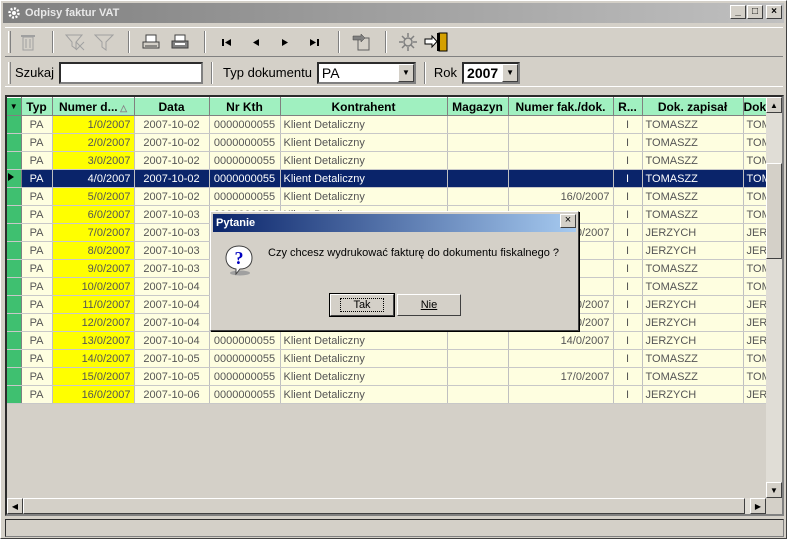 The image size is (787, 539). What do you see at coordinates (738, 12) in the screenshot?
I see `minimize-button: _` at bounding box center [738, 12].